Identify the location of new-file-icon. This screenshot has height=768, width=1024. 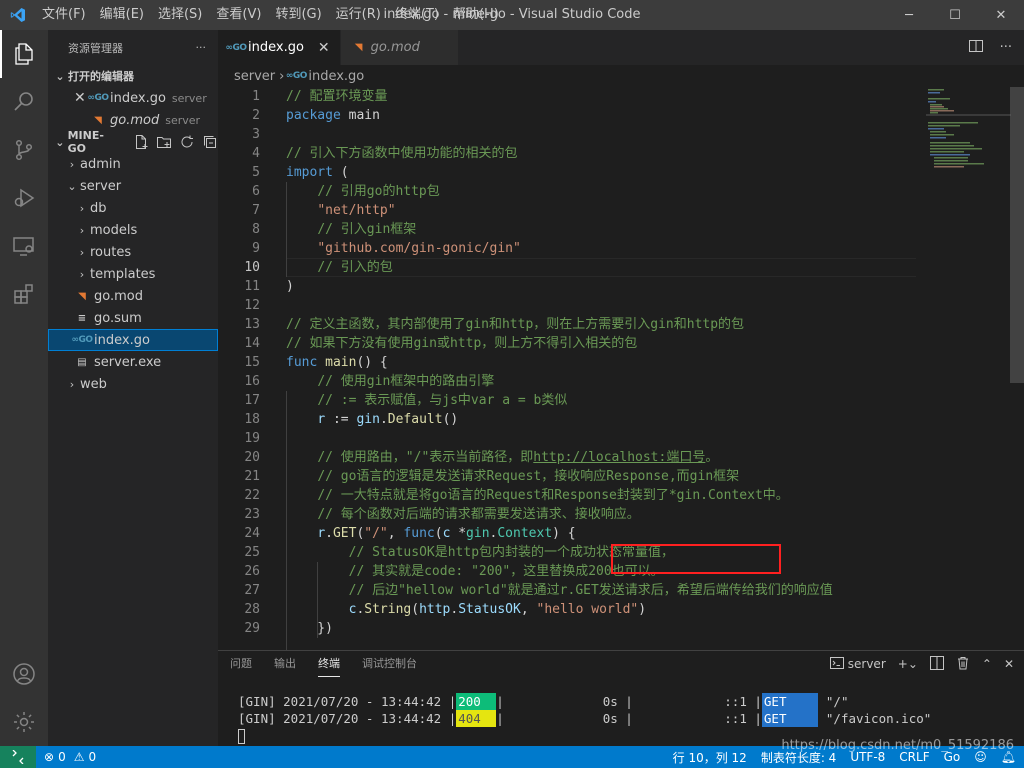
(141, 142).